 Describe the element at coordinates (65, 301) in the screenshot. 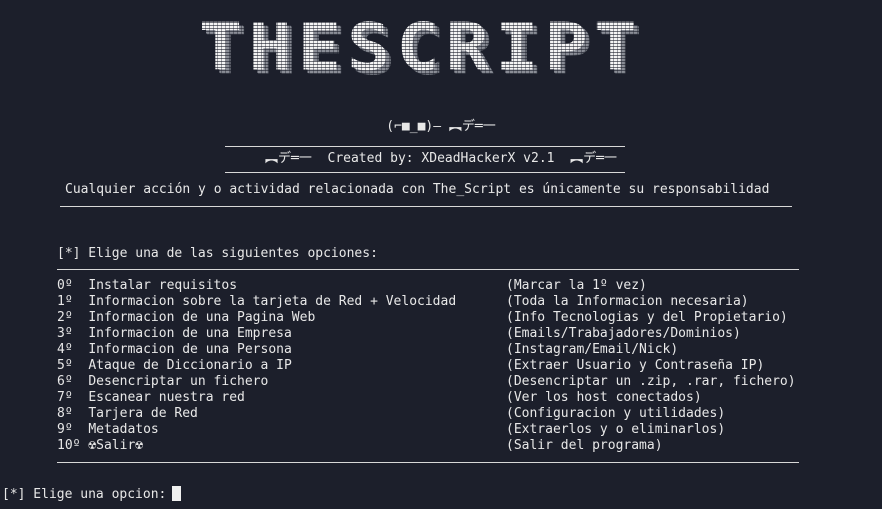

I see `option-number: 1º` at that location.